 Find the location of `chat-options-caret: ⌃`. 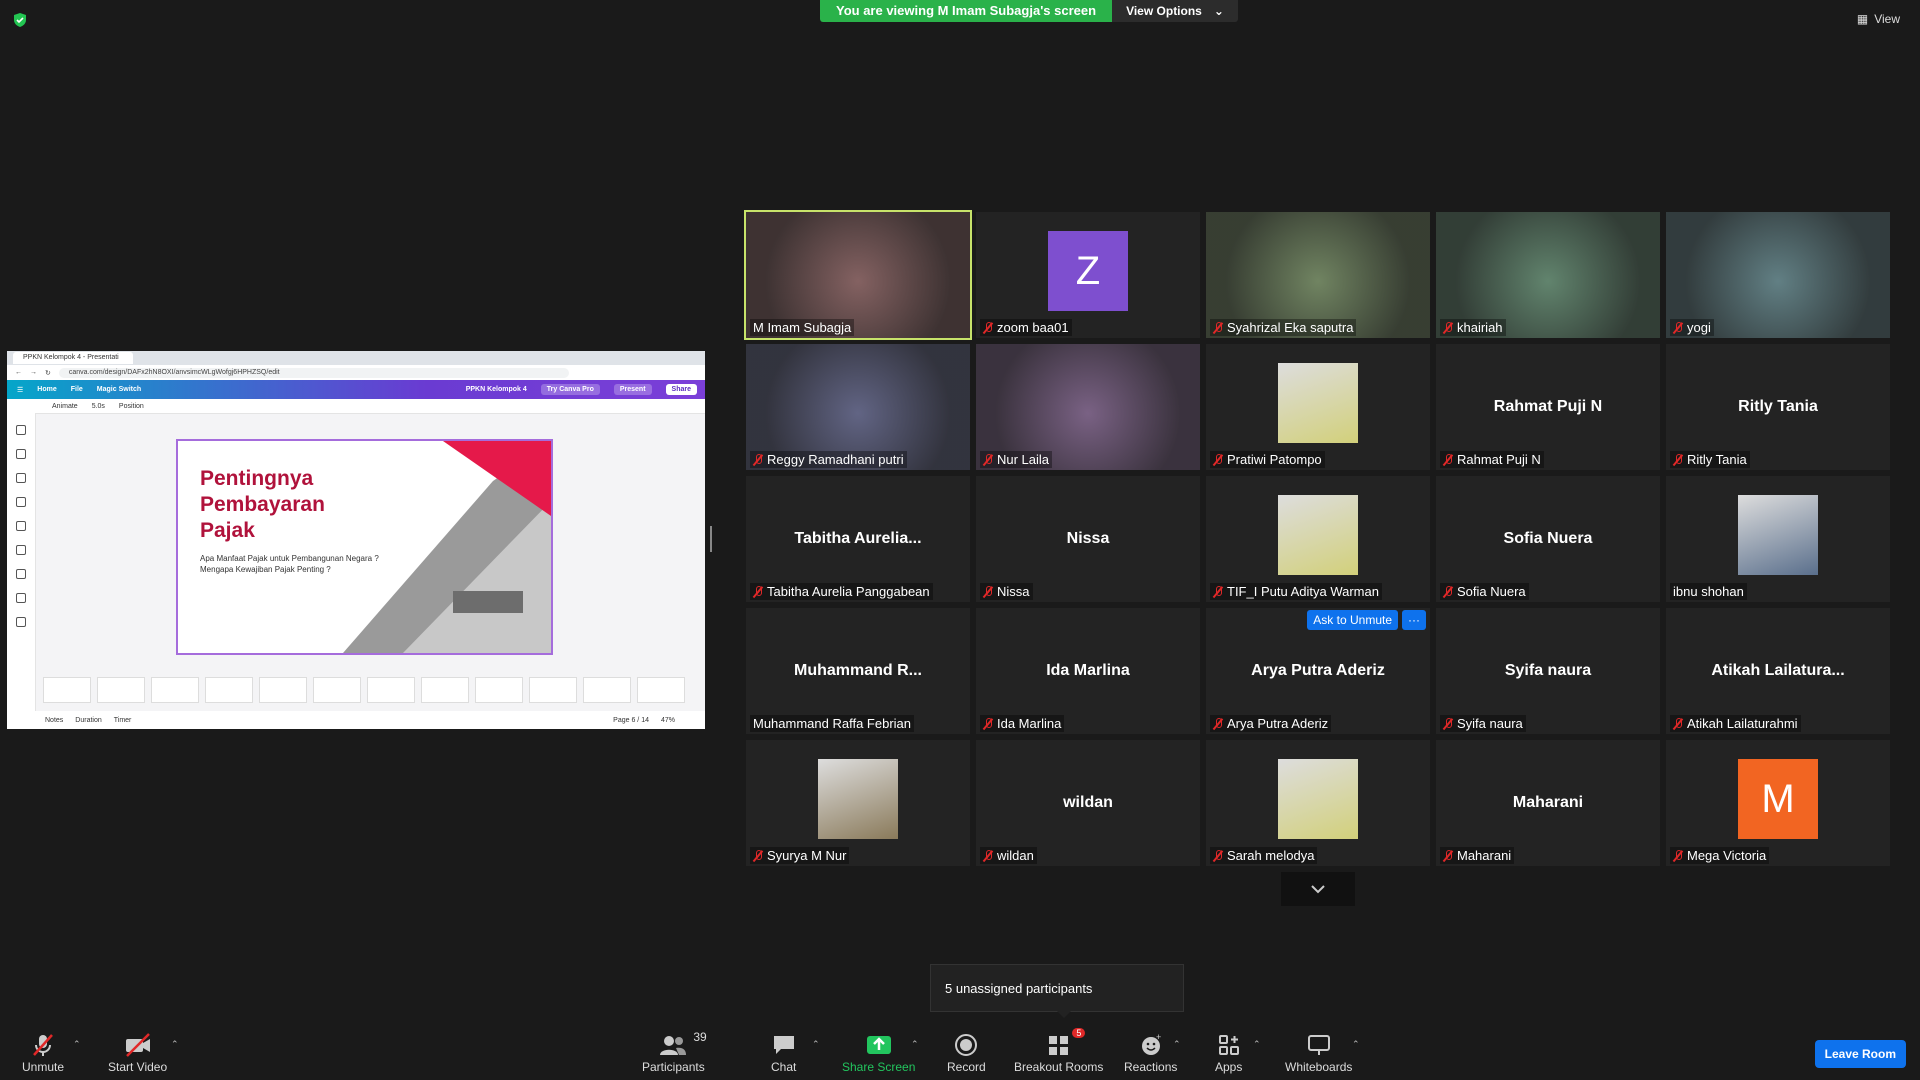

chat-options-caret: ⌃ is located at coordinates (816, 1044).